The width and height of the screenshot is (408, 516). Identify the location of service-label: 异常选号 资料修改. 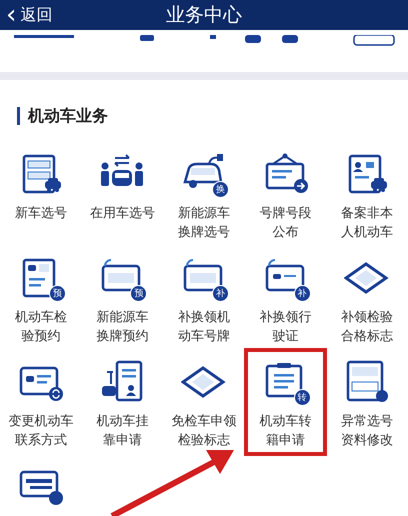
(367, 431).